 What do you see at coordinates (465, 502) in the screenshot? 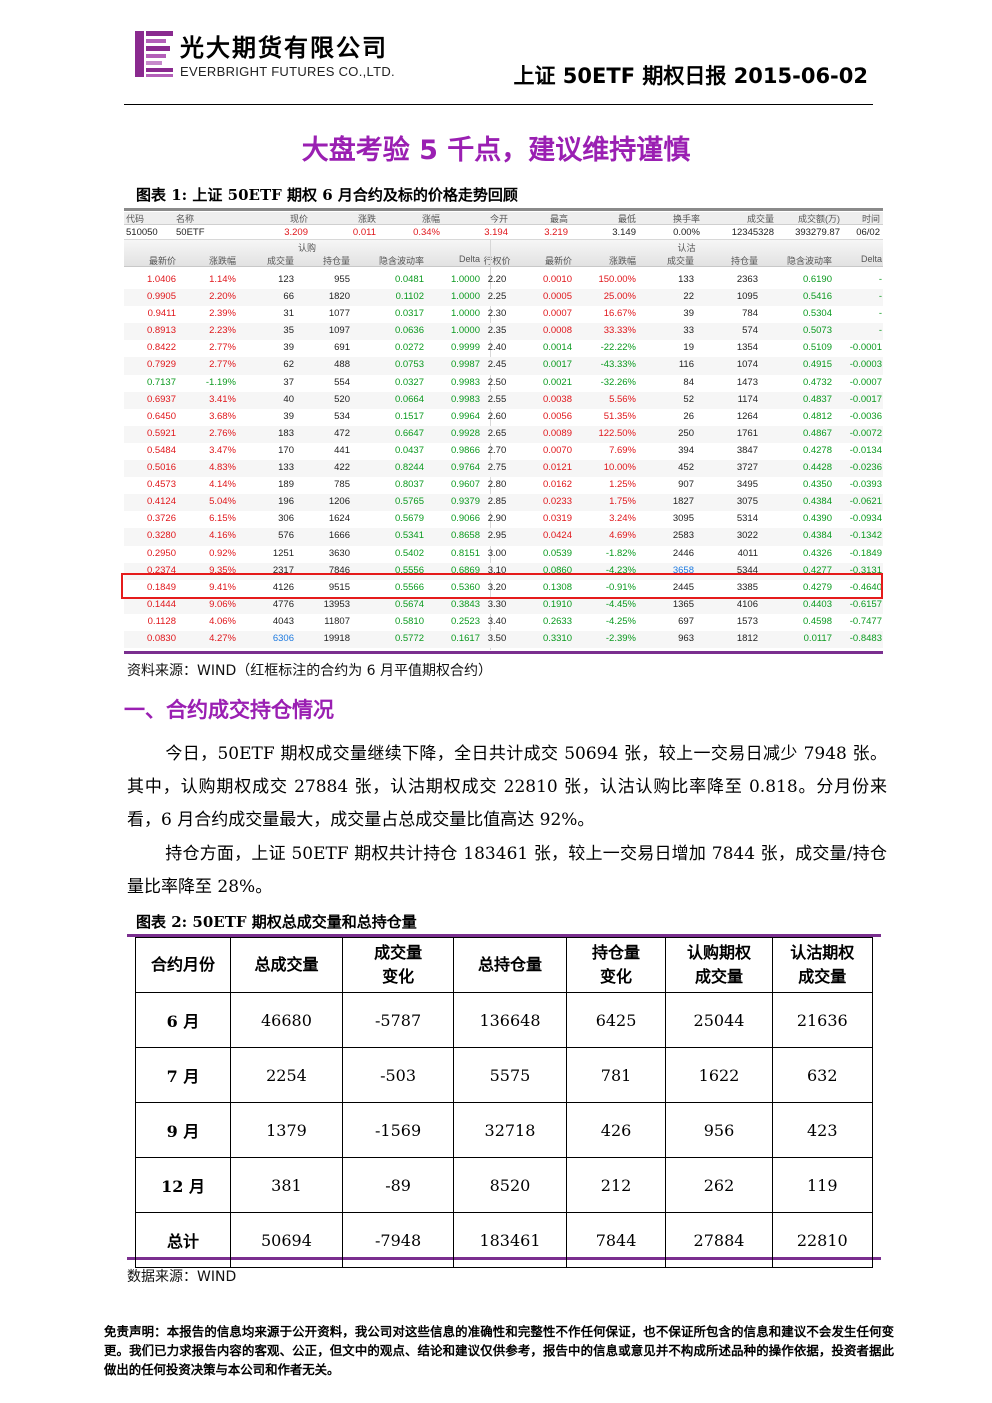
I see `quote-cell: 0.9379` at bounding box center [465, 502].